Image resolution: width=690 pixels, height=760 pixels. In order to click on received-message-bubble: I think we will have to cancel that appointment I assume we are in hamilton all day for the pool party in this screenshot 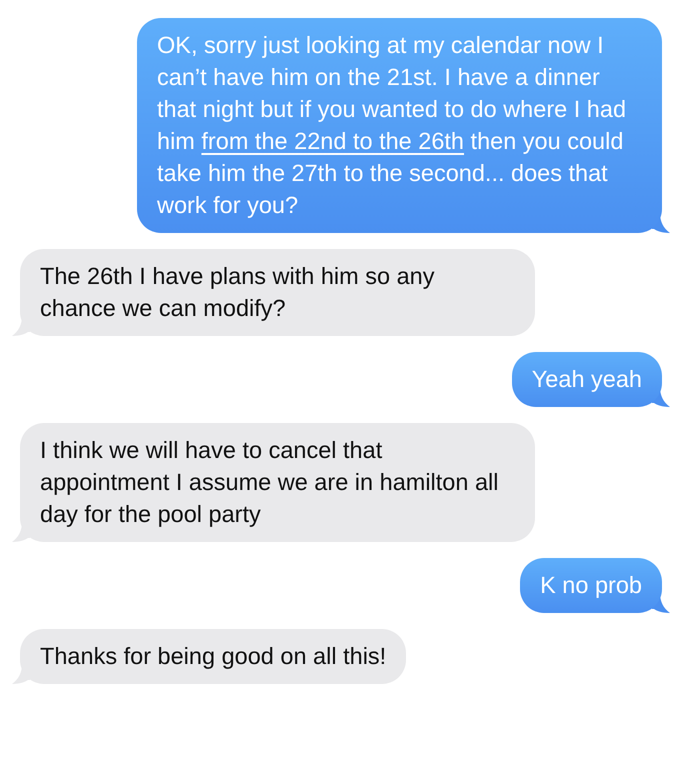, I will do `click(277, 482)`.